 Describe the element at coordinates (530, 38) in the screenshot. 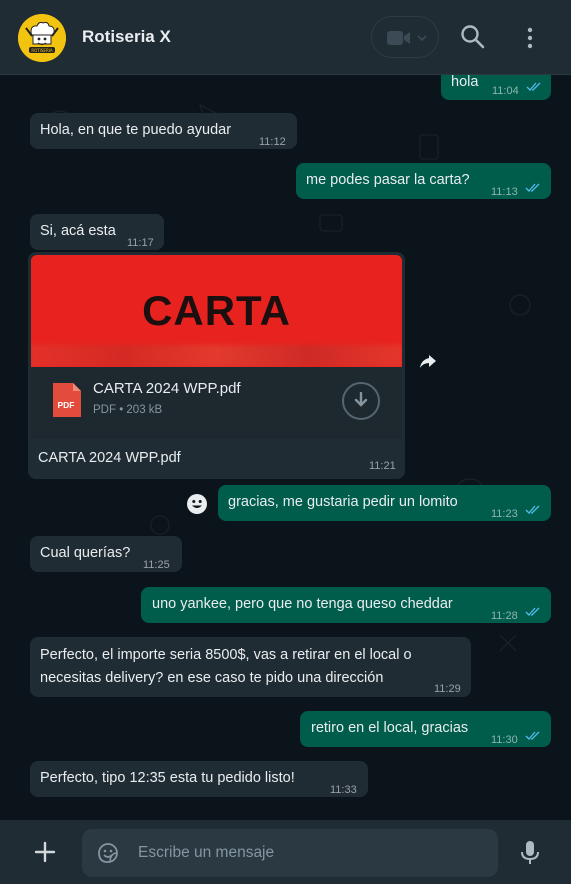

I see `menu-icon` at that location.